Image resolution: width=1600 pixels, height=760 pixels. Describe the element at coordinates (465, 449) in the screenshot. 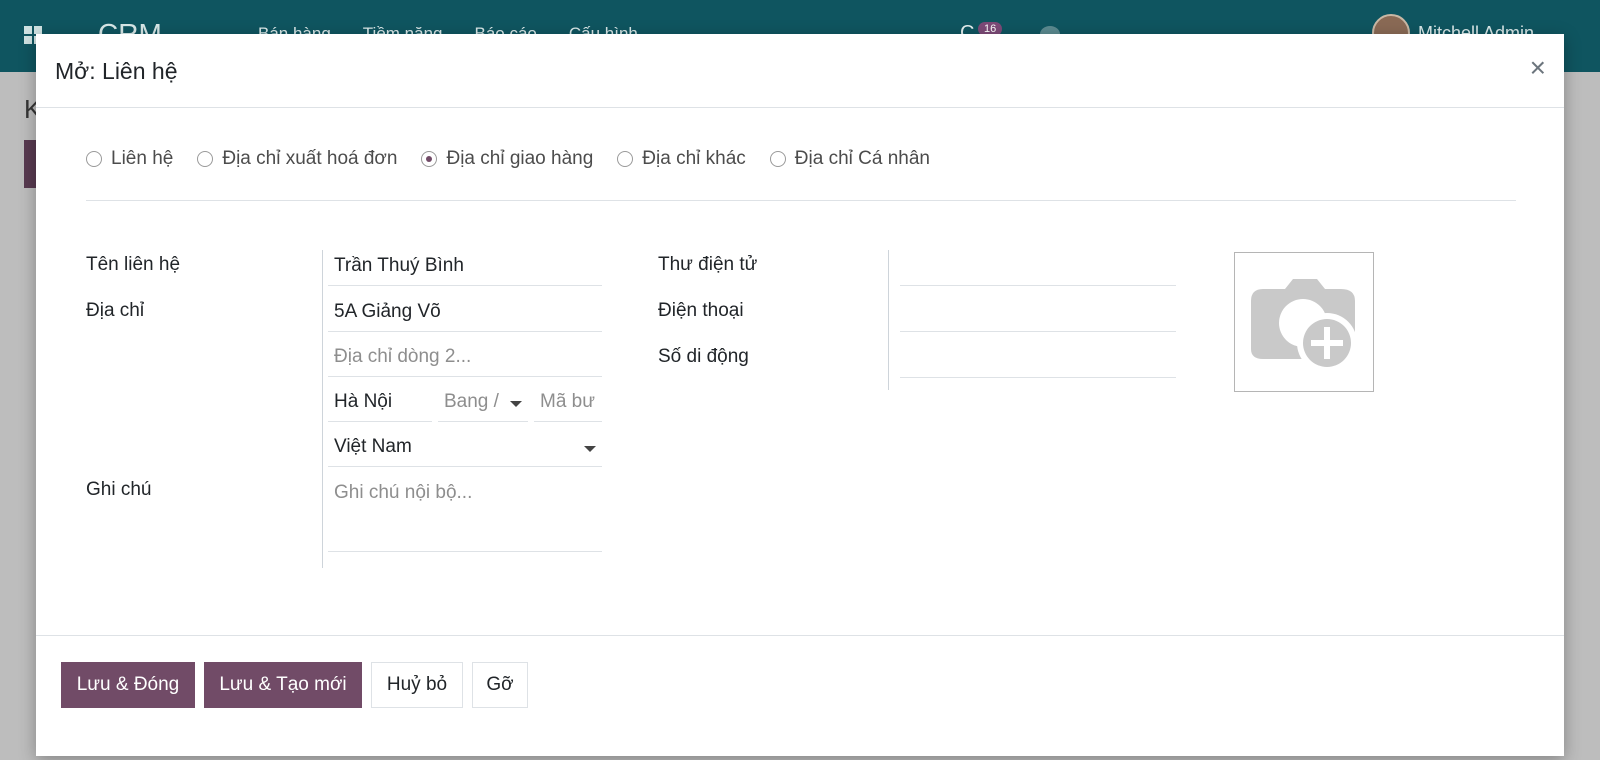

I see `country-select: Việt Nam` at that location.